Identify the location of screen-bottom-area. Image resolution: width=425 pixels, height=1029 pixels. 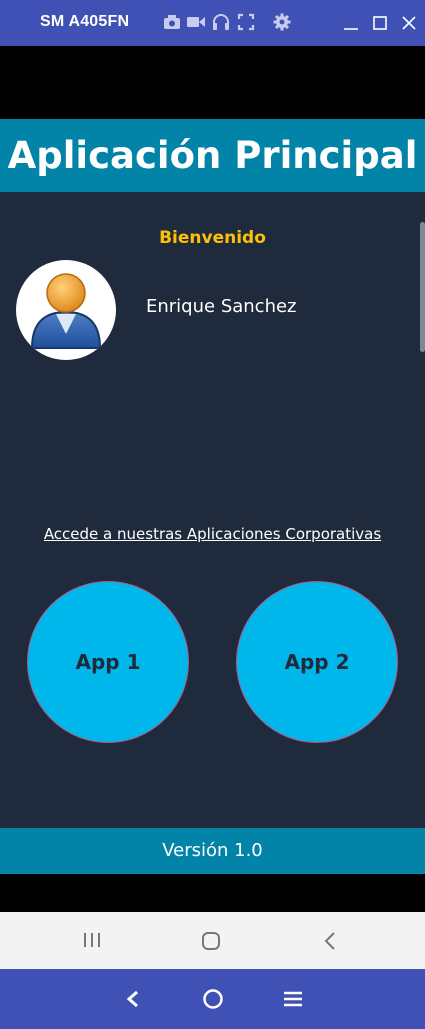
(212, 893).